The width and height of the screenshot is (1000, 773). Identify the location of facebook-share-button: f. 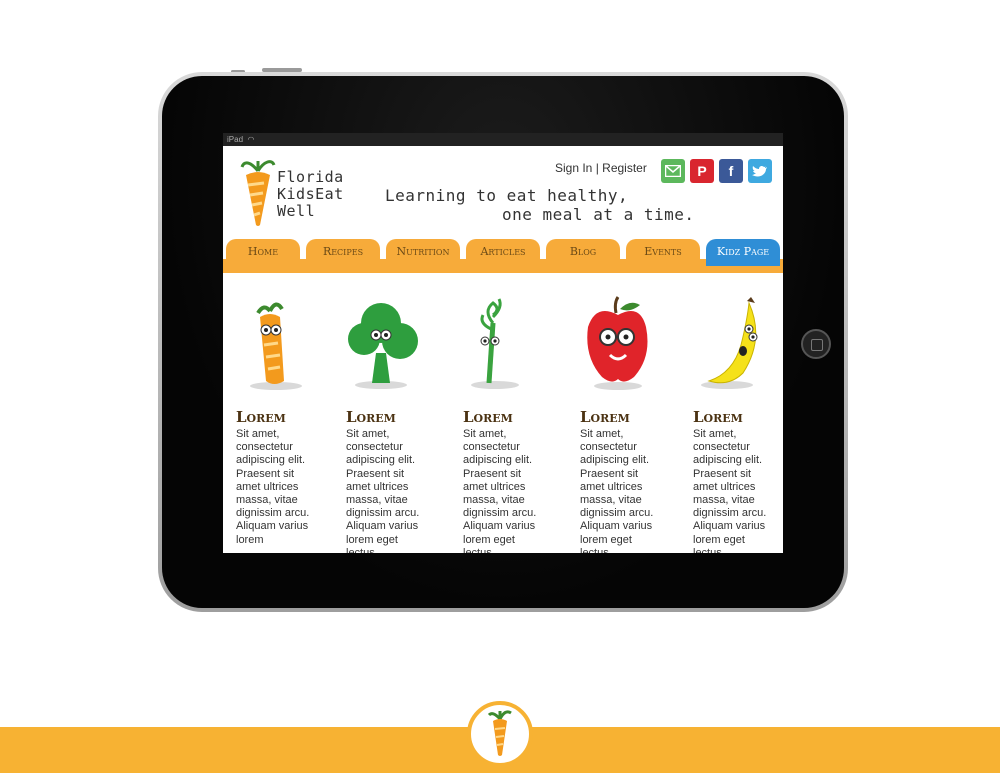
(731, 171).